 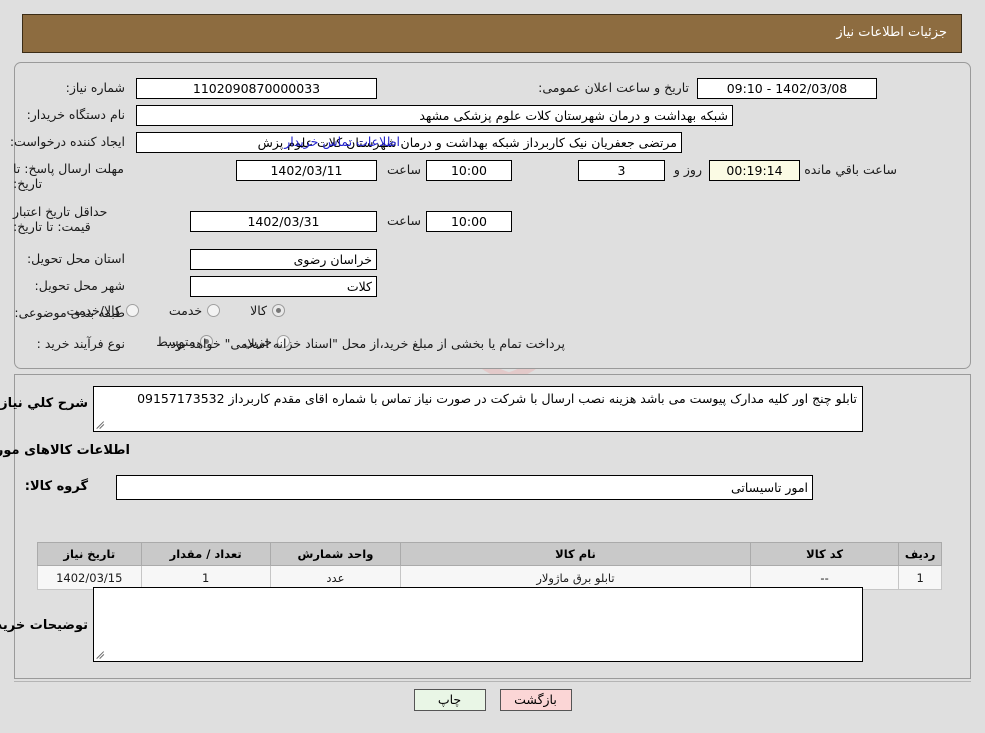 What do you see at coordinates (492, 681) in the screenshot?
I see `footer-divider` at bounding box center [492, 681].